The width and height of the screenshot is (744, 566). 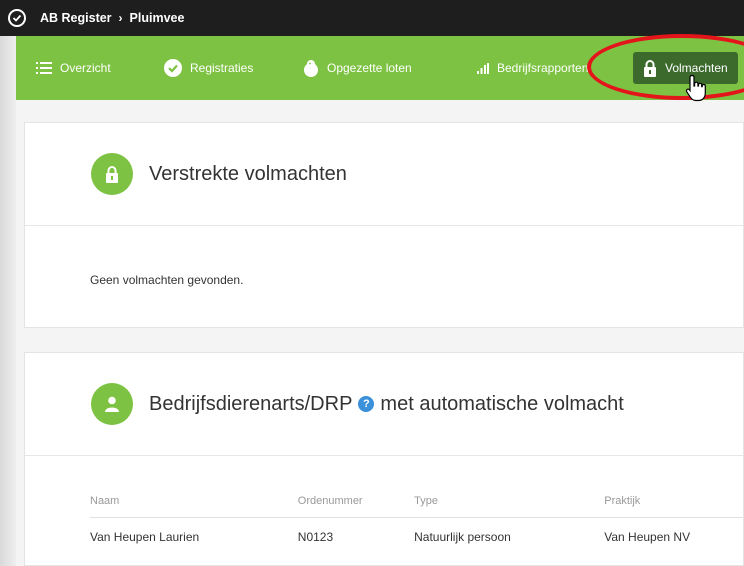 I want to click on empty-message: Geen volmachten gevonden., so click(x=167, y=280).